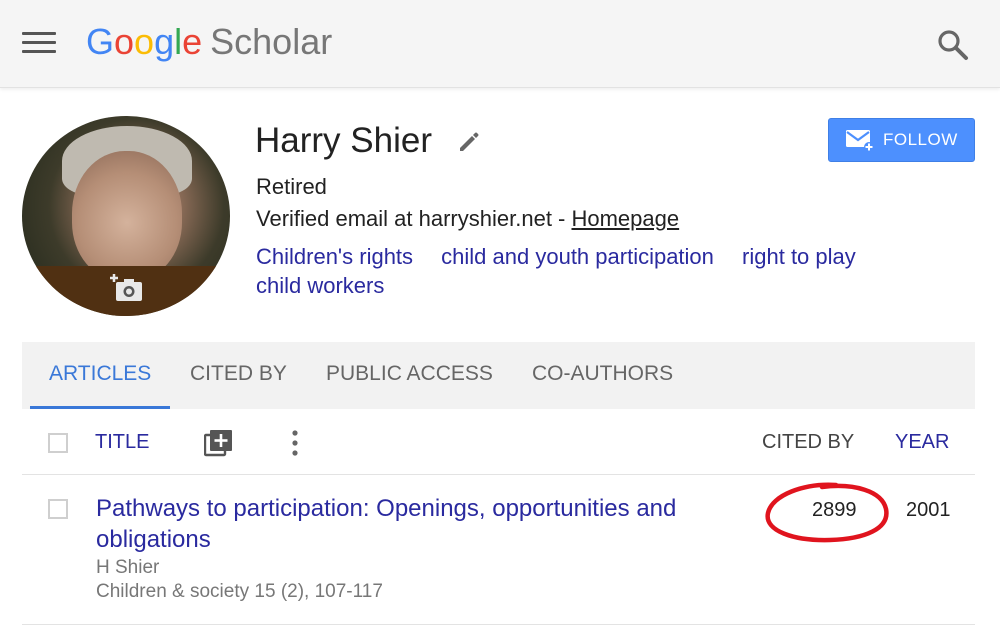 This screenshot has width=1000, height=630. What do you see at coordinates (922, 442) in the screenshot?
I see `column-header-year: YEAR` at bounding box center [922, 442].